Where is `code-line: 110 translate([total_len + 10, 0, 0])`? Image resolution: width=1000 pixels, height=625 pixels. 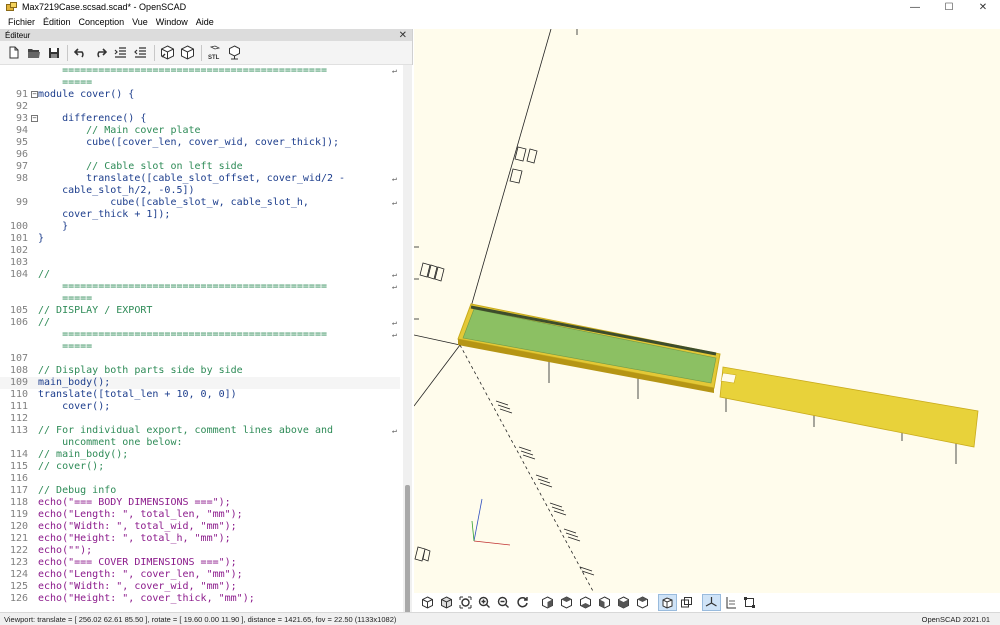 code-line: 110 translate([total_len + 10, 0, 0]) is located at coordinates (200, 395).